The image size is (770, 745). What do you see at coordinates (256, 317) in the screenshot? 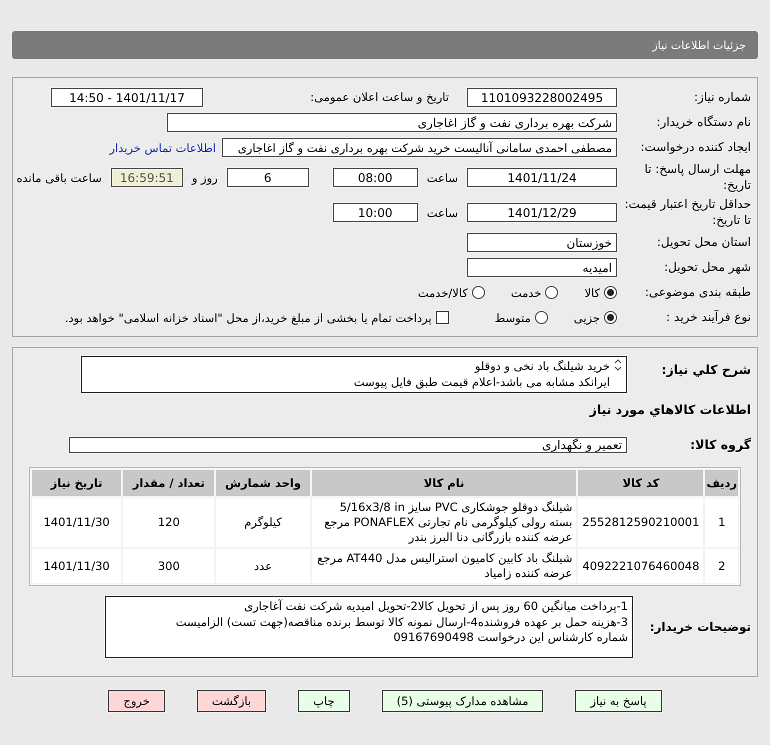
I see `checkbox-option: پرداخت تمام یا بخشی از مبلغ خرید،از محل "اسناد خزانه اسلامی" خواهد بود.` at bounding box center [256, 317].